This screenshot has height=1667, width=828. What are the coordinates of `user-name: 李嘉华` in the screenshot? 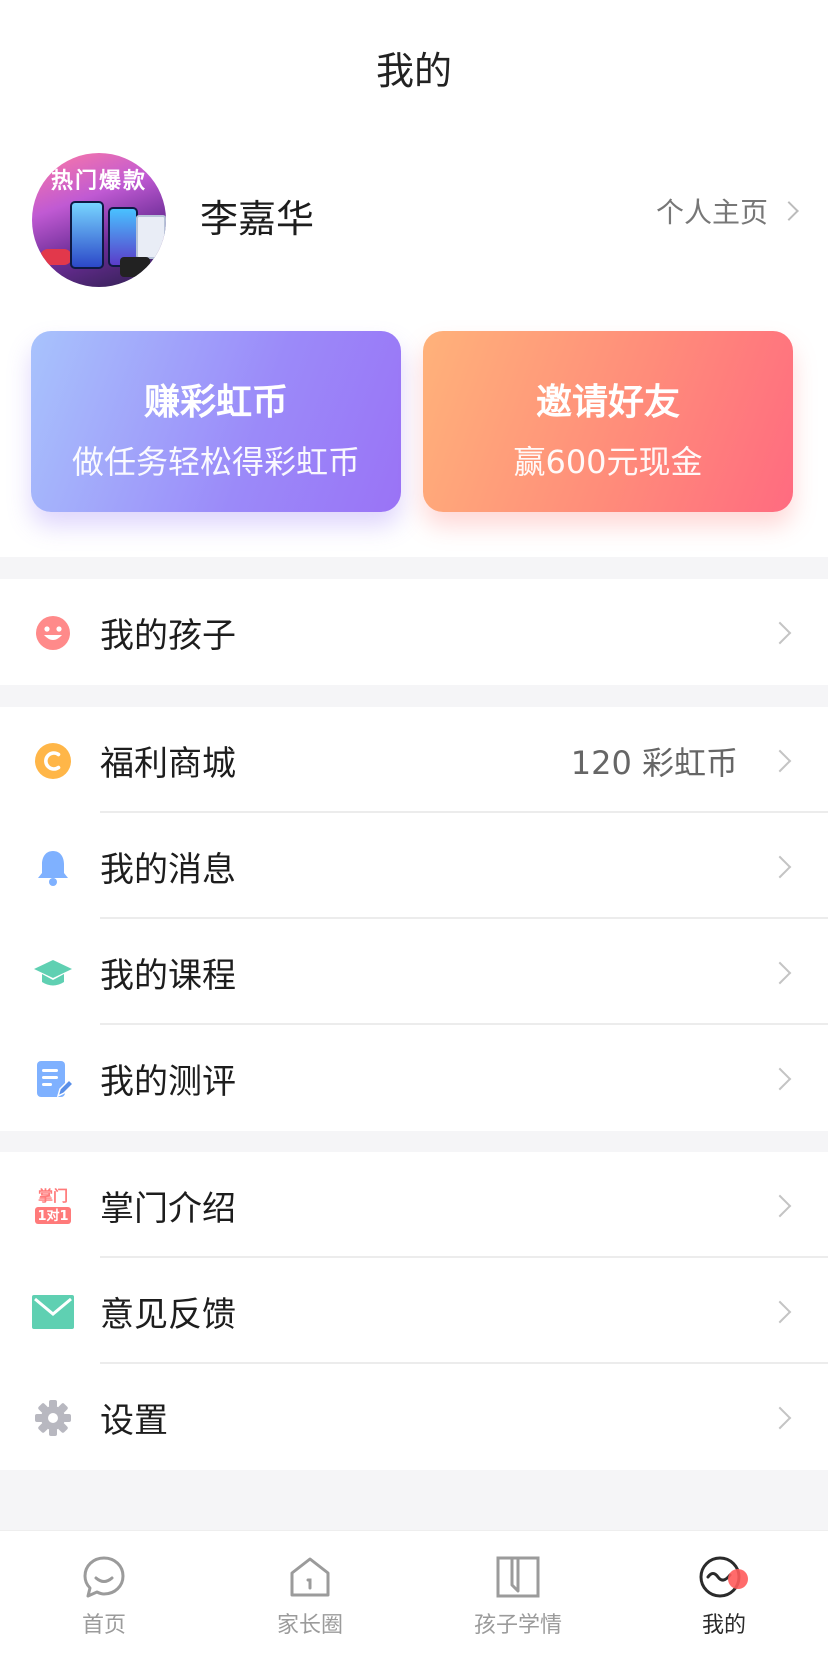 It's located at (257, 219).